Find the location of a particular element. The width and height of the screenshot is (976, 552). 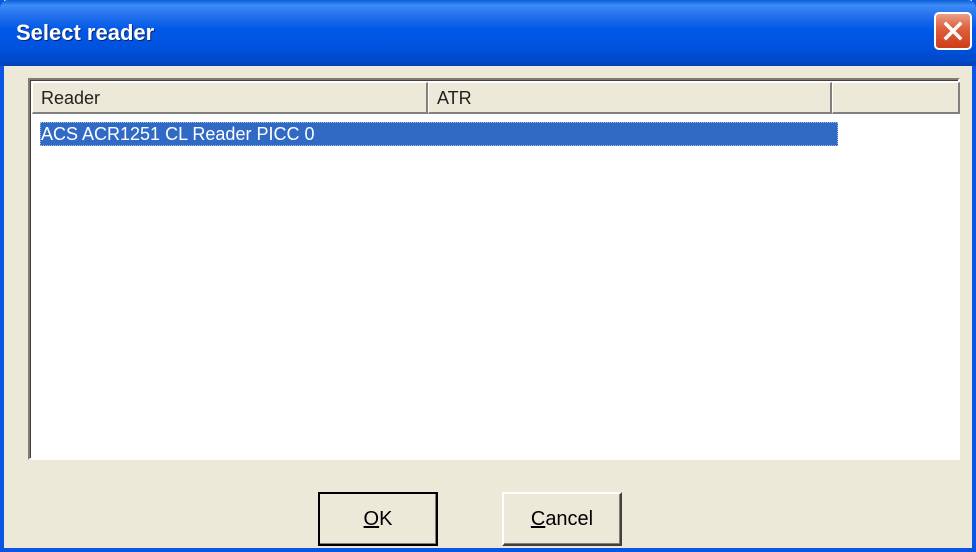

column-header-empty is located at coordinates (896, 98).